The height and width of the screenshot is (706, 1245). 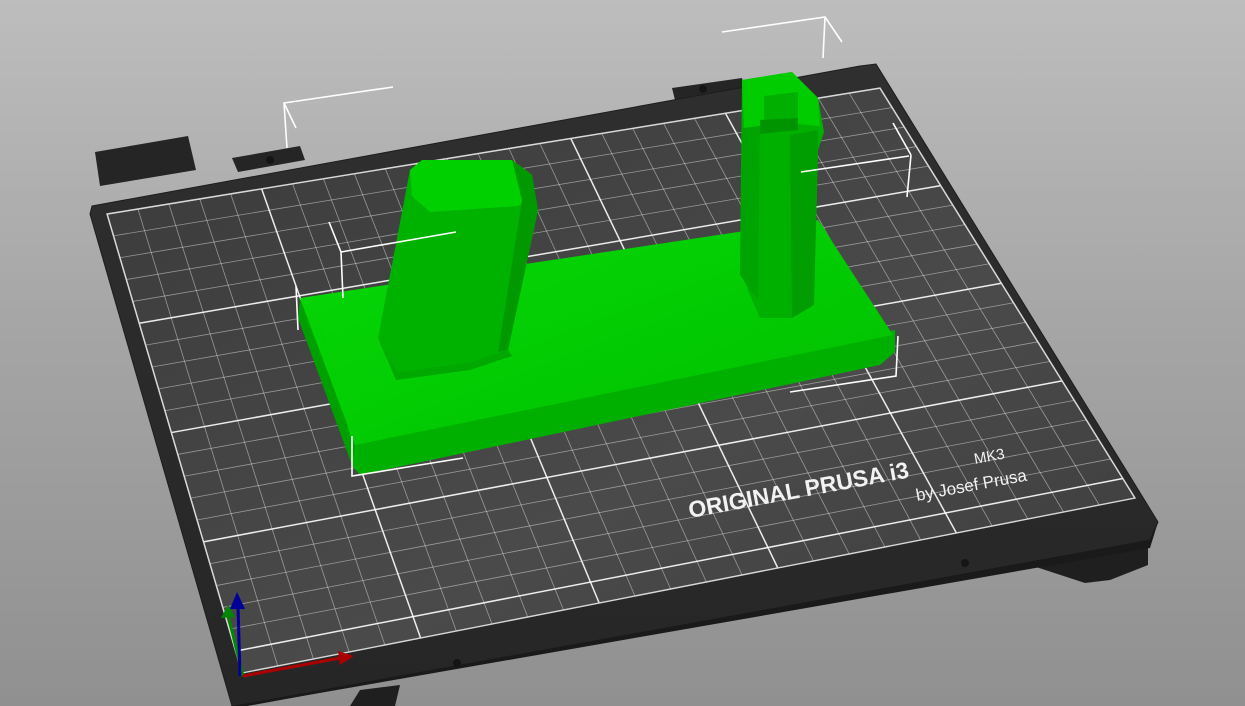 What do you see at coordinates (239, 640) in the screenshot?
I see `z-axis` at bounding box center [239, 640].